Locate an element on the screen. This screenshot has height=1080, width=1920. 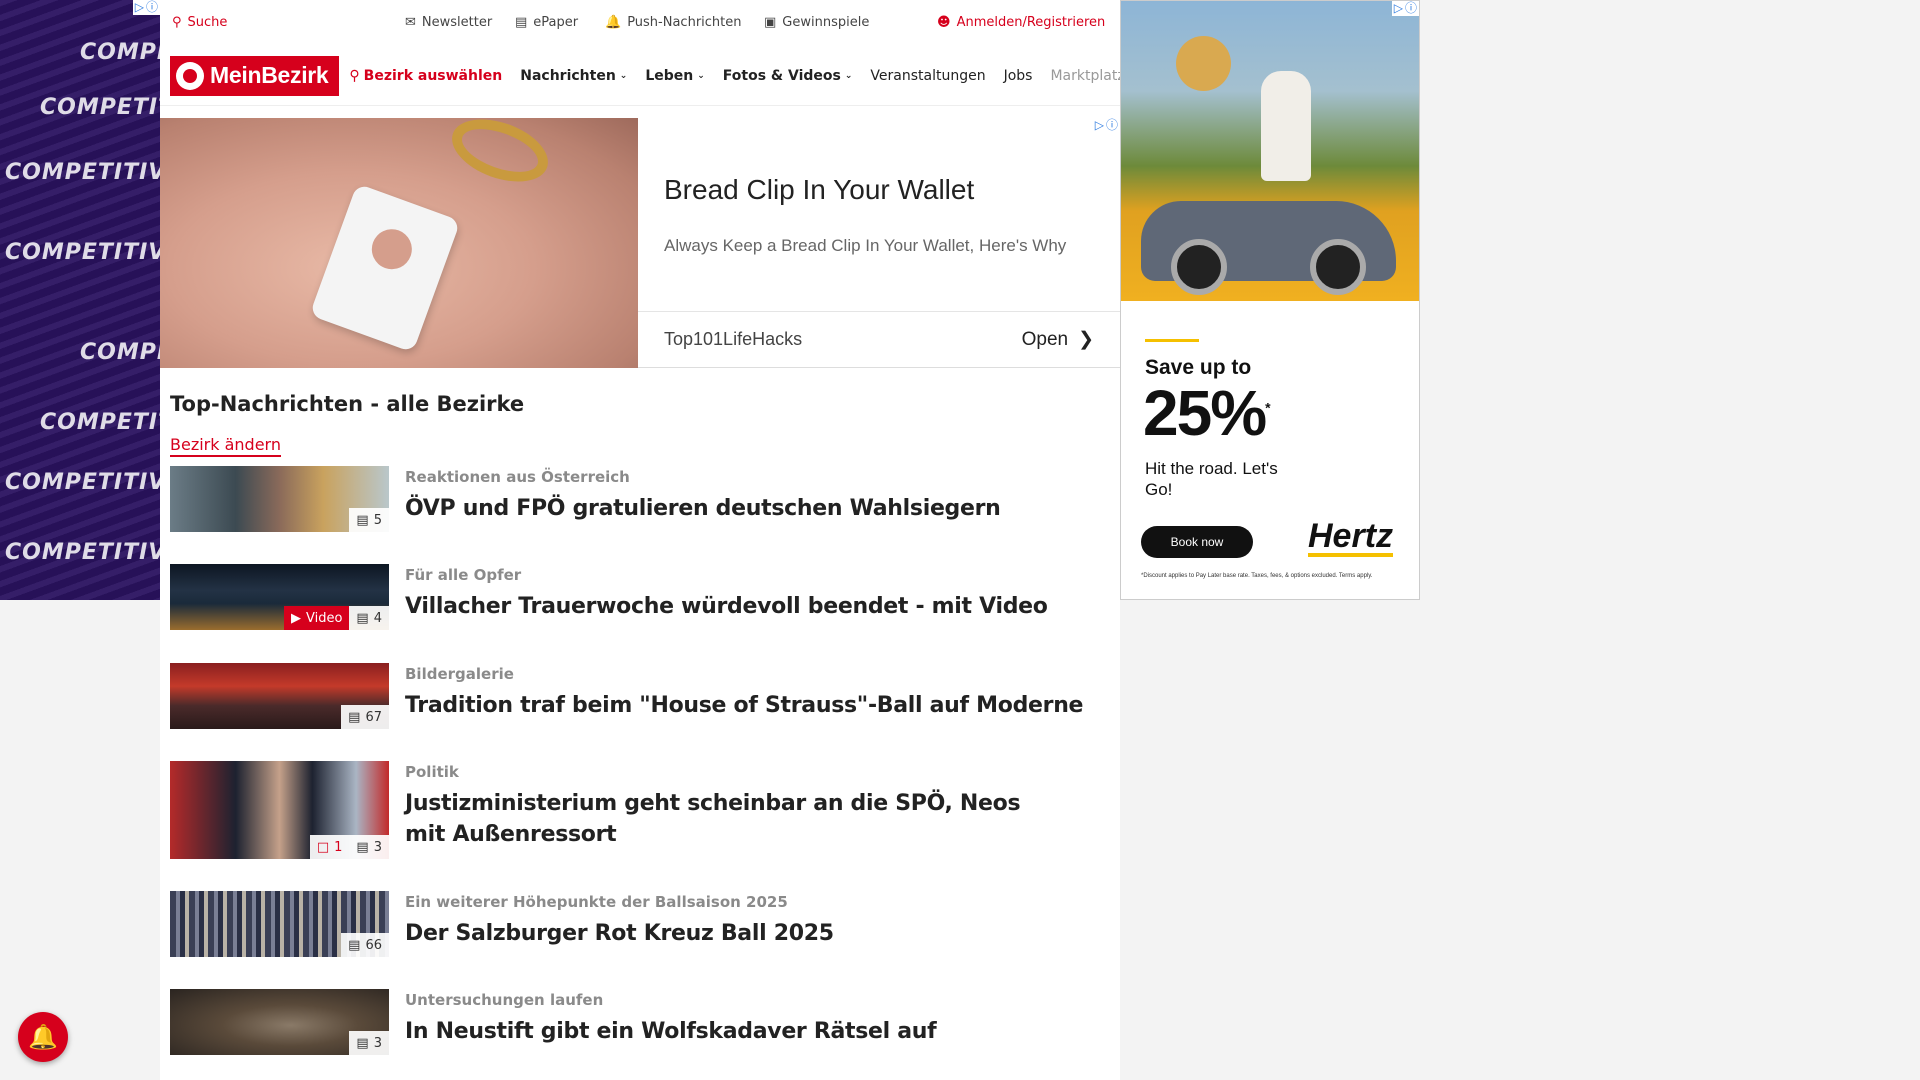
video-badge: ▶ Video is located at coordinates (316, 618).